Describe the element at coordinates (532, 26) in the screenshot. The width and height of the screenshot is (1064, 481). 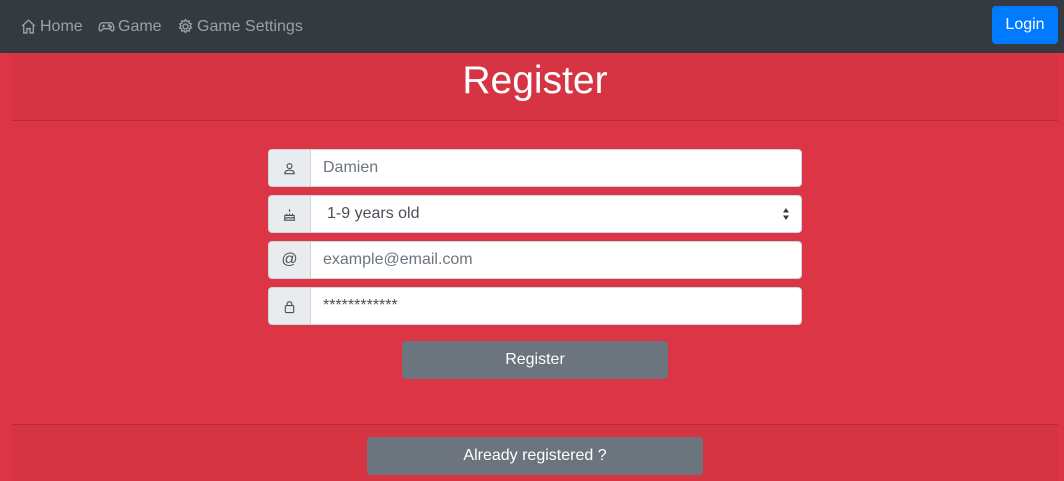
I see `navbar: Home Game Game Settings Login` at that location.